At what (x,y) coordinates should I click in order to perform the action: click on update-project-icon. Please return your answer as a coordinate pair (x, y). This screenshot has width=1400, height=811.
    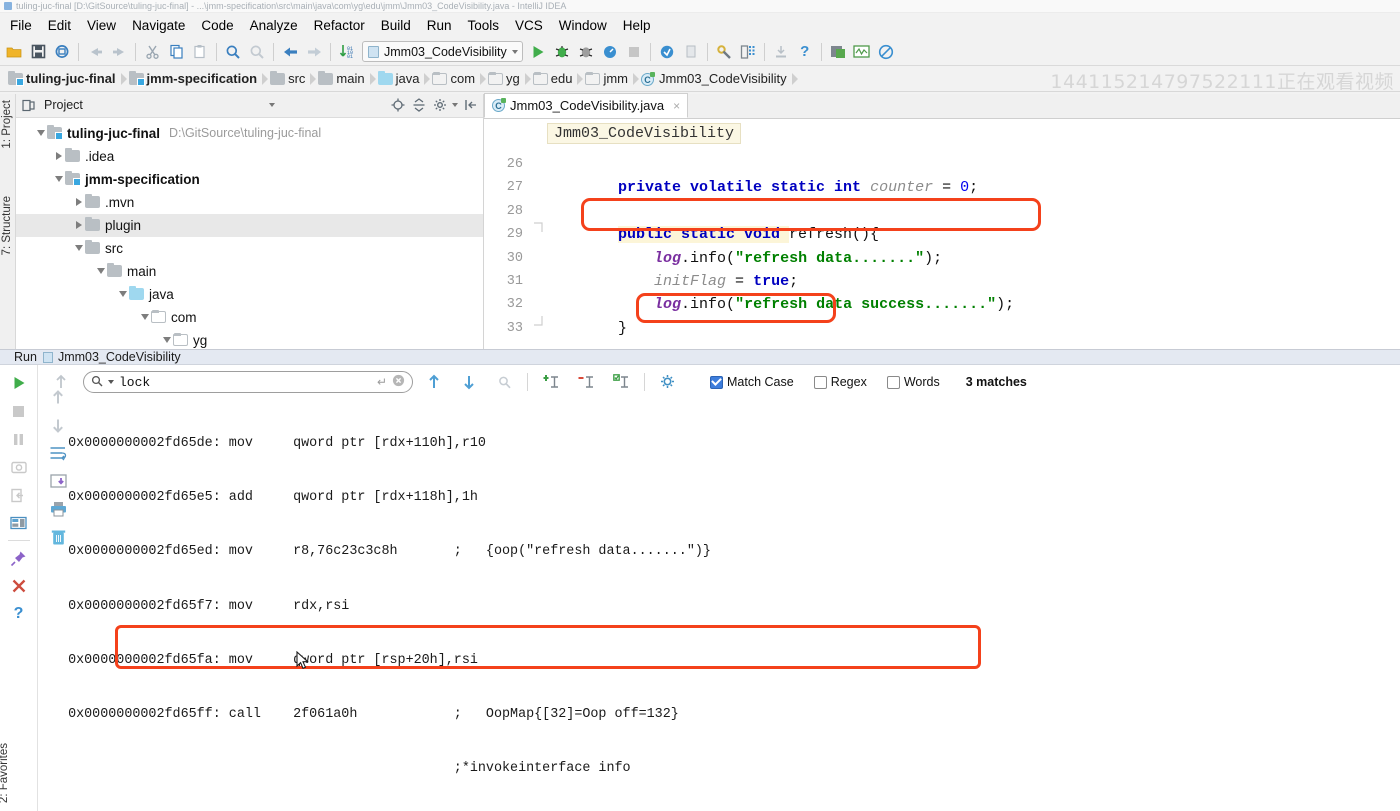
    Looking at the image, I should click on (667, 52).